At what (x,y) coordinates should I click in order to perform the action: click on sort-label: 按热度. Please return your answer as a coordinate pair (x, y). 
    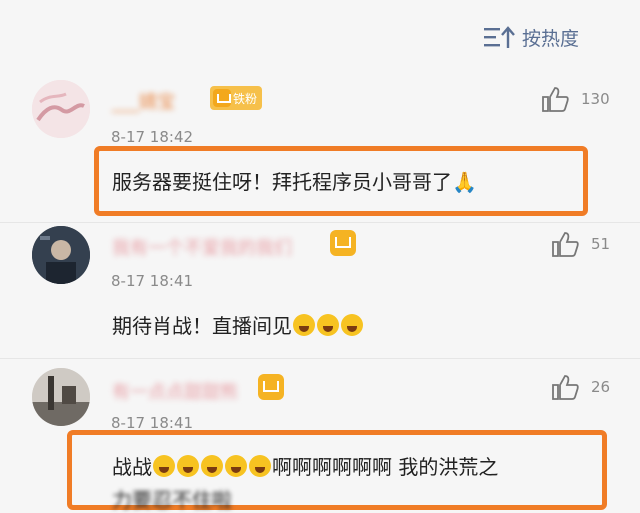
    Looking at the image, I should click on (551, 39).